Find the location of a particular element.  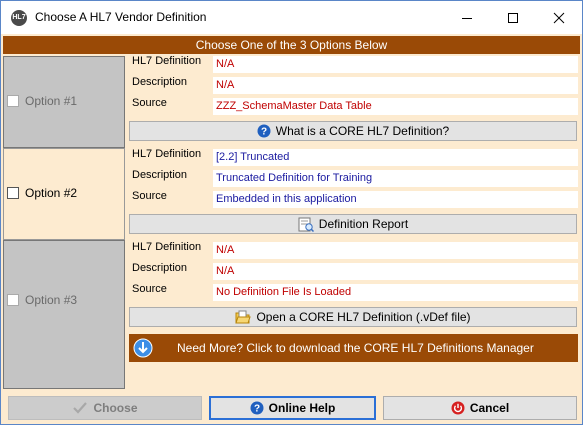

option-3-checkbox is located at coordinates (13, 300).